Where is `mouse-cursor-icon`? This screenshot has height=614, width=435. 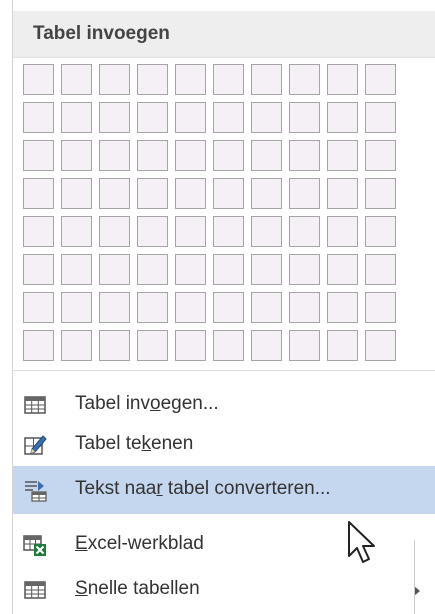
mouse-cursor-icon is located at coordinates (365, 544).